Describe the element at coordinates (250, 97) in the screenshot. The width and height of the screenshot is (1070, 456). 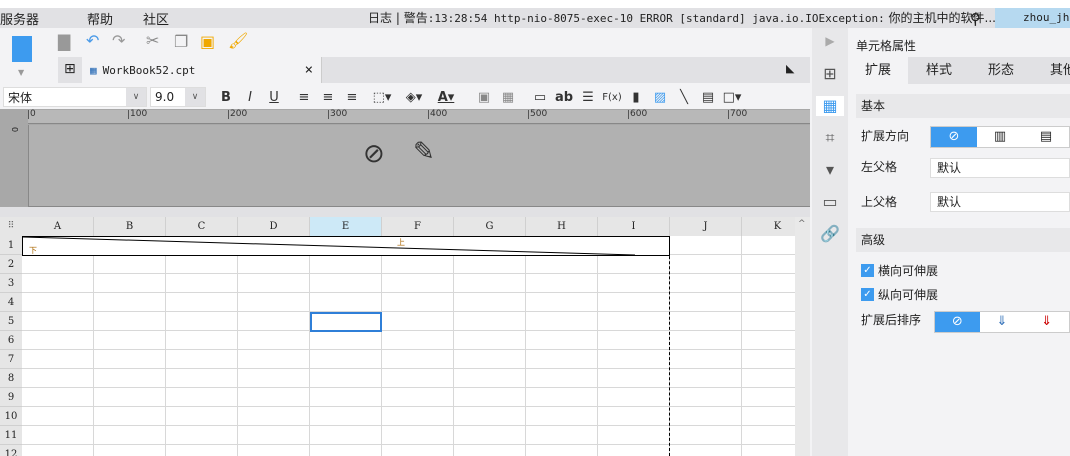
I see `italic-button: I` at that location.